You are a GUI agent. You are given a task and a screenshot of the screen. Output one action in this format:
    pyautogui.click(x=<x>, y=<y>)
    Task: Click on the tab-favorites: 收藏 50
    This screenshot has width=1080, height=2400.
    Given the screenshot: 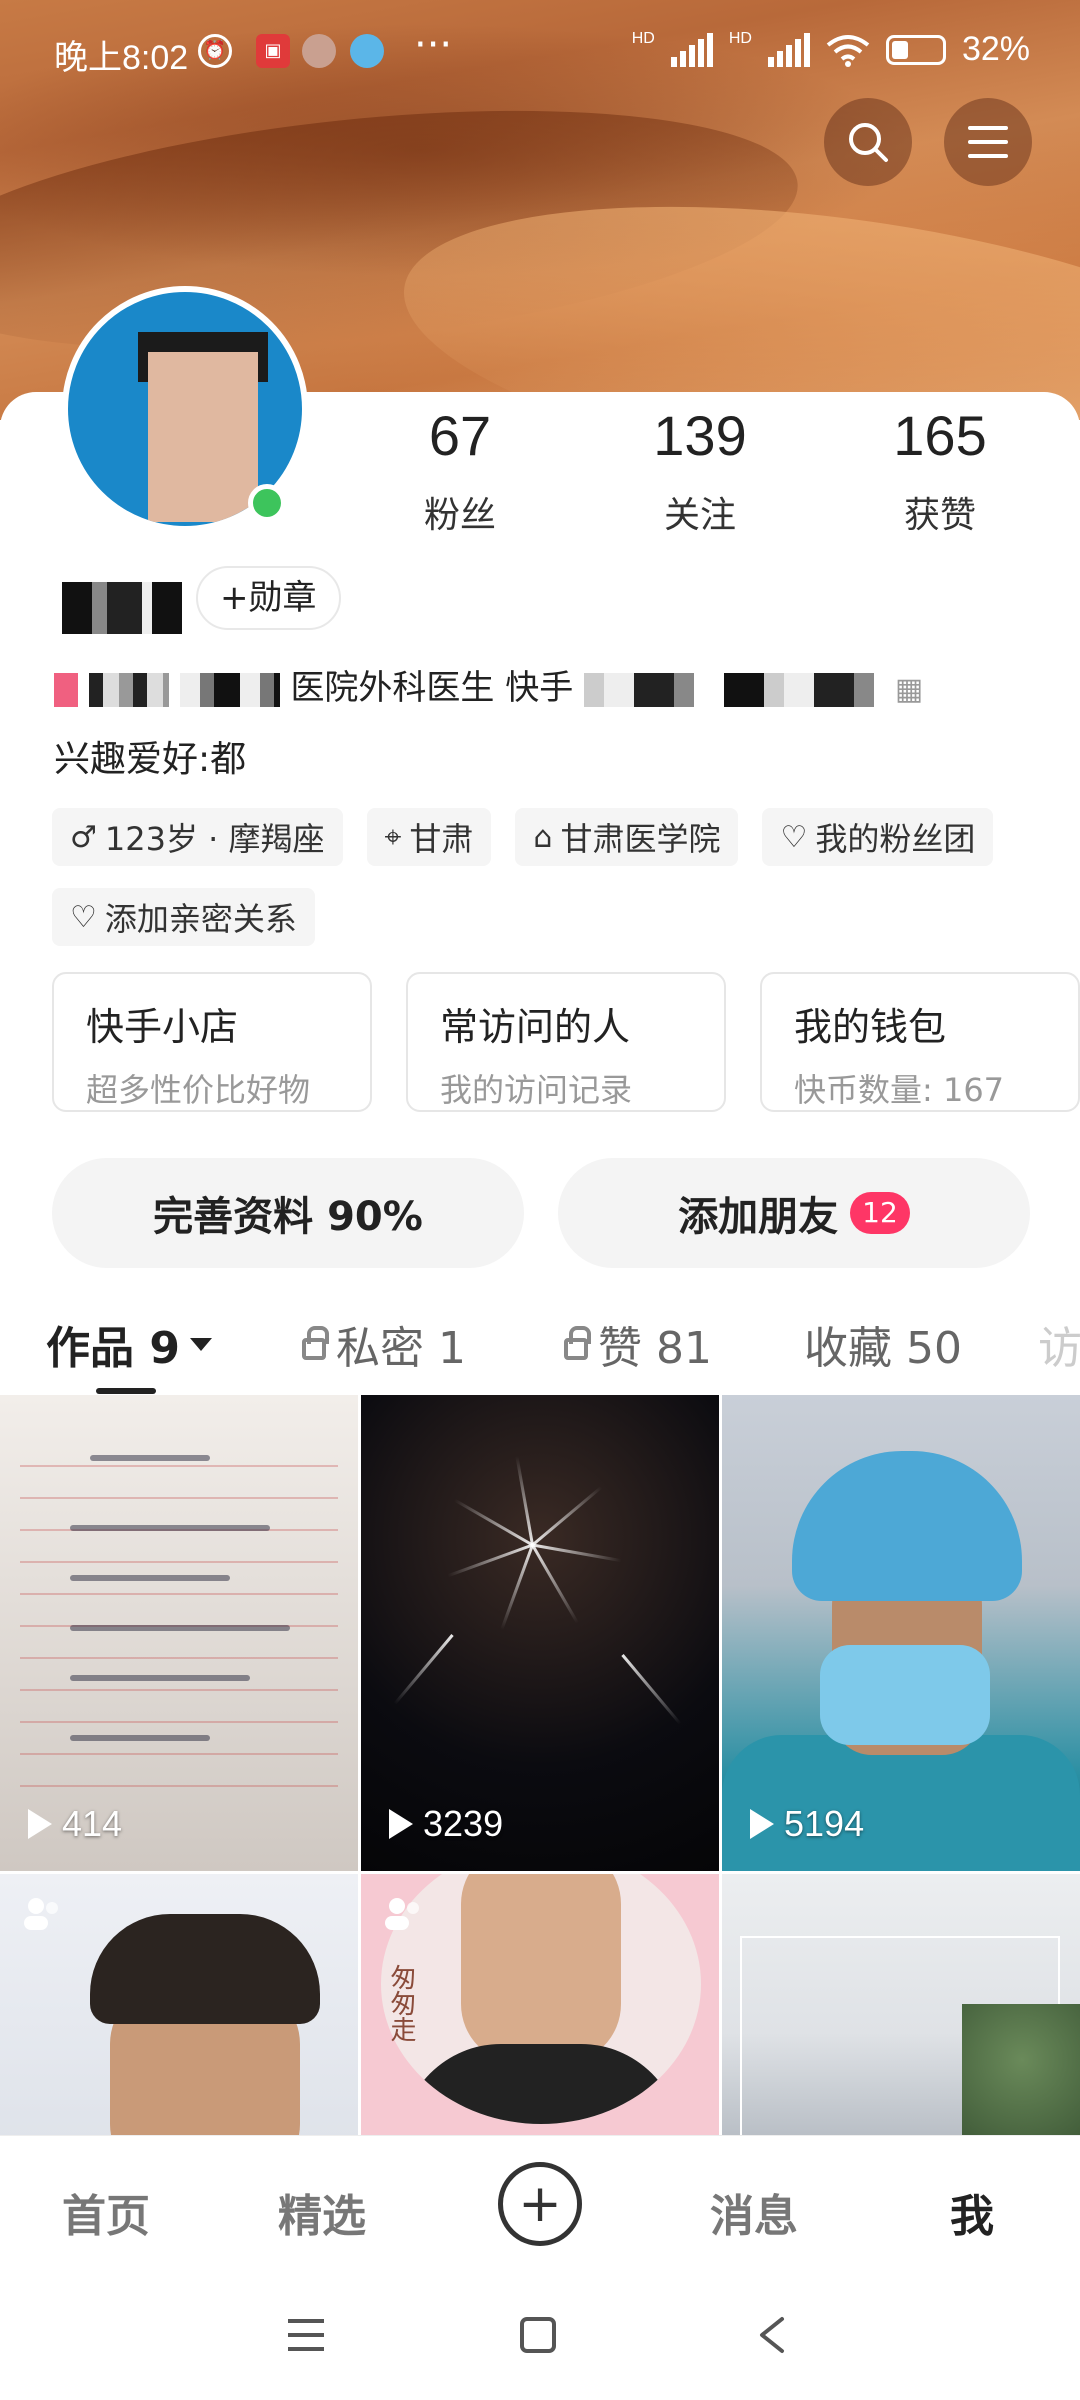 What is the action you would take?
    pyautogui.click(x=883, y=1344)
    